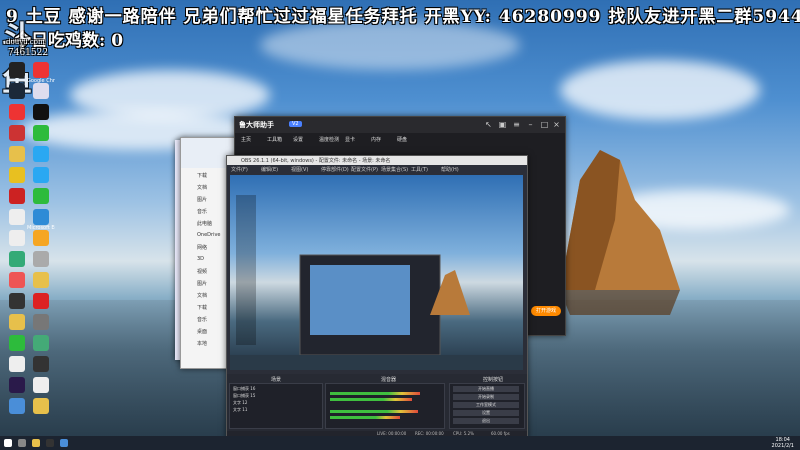 The height and width of the screenshot is (450, 800). What do you see at coordinates (402, 141) in the screenshot?
I see `ludashi-tab: 硬盘` at bounding box center [402, 141].